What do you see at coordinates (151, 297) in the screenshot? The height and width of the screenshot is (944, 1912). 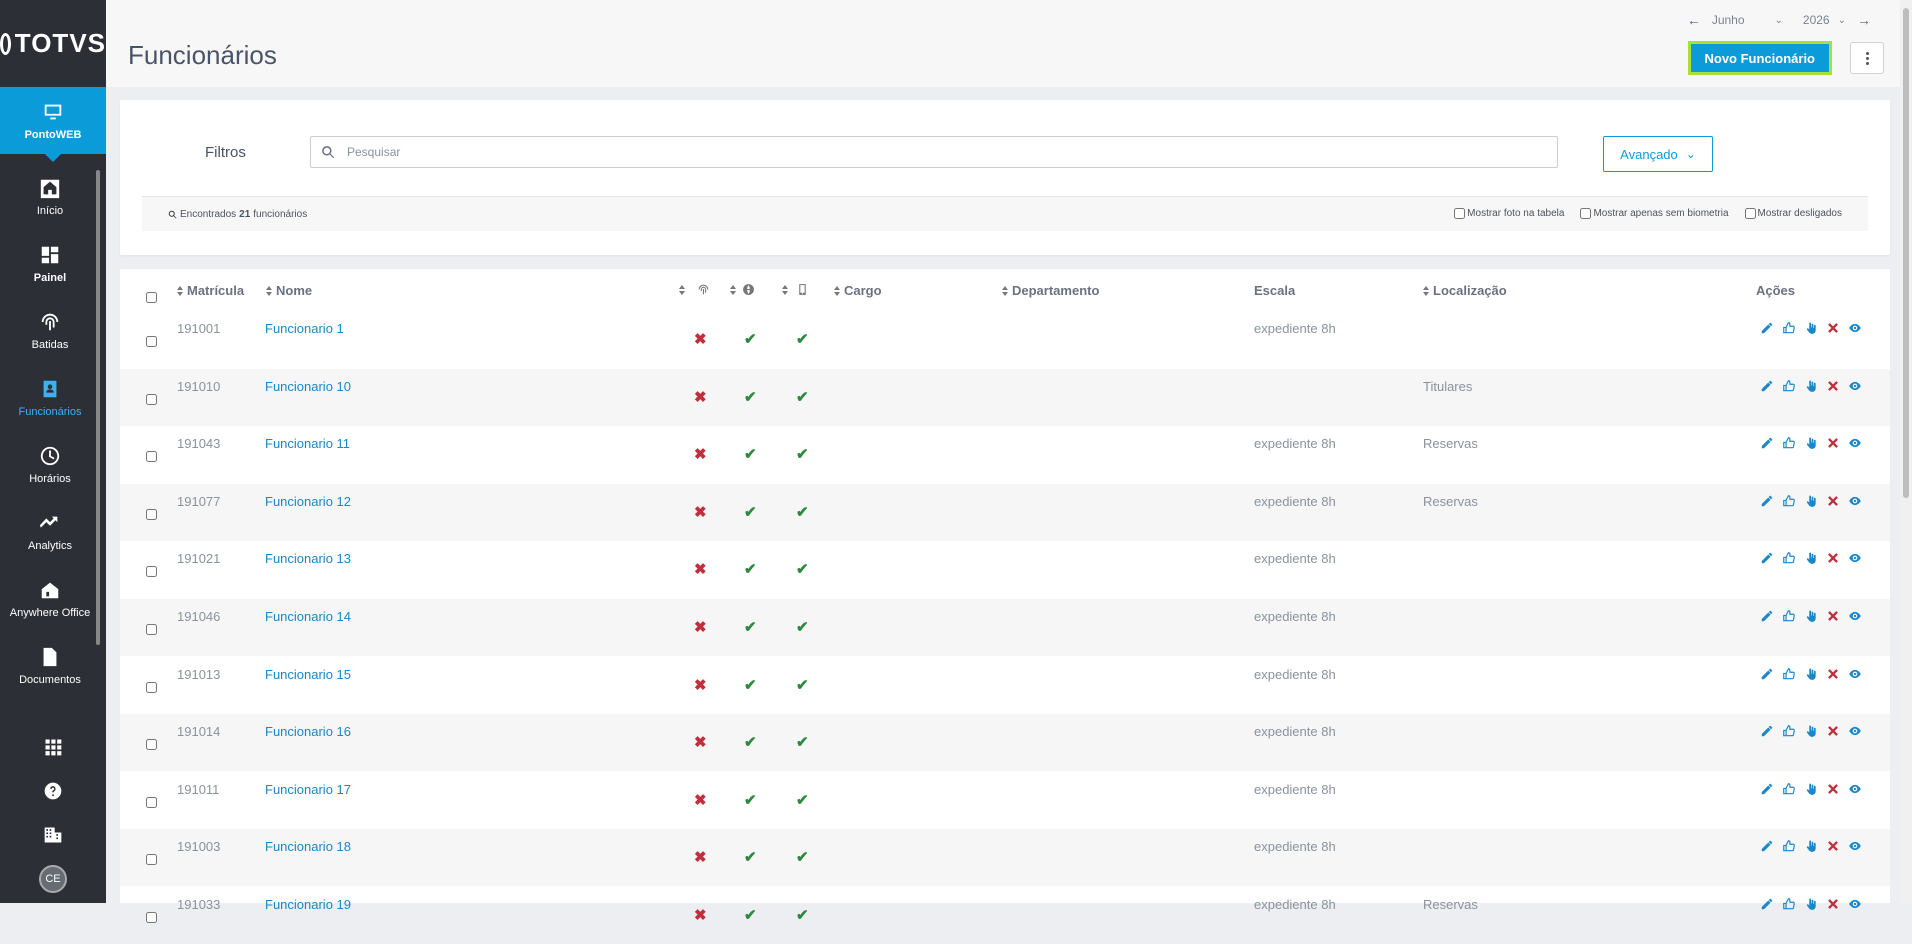 I see `select-all-checkbox` at bounding box center [151, 297].